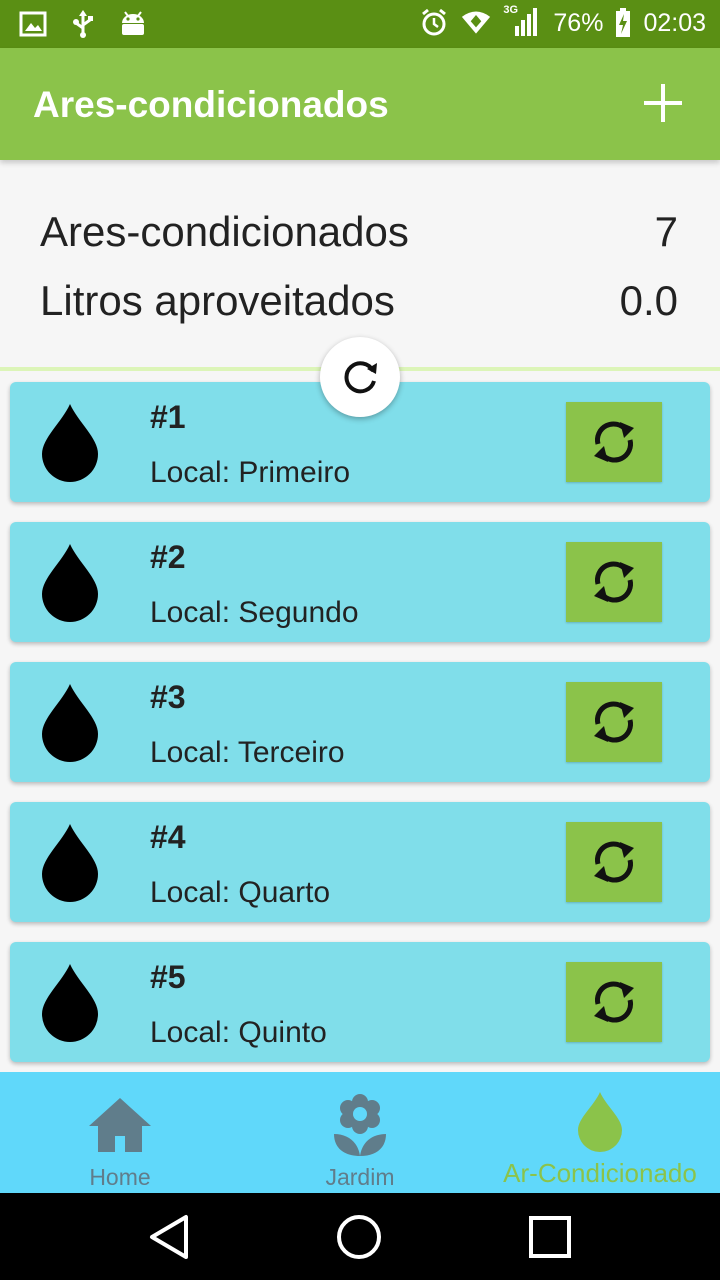 The image size is (720, 1280). What do you see at coordinates (648, 300) in the screenshot?
I see `liters-value: 0.0` at bounding box center [648, 300].